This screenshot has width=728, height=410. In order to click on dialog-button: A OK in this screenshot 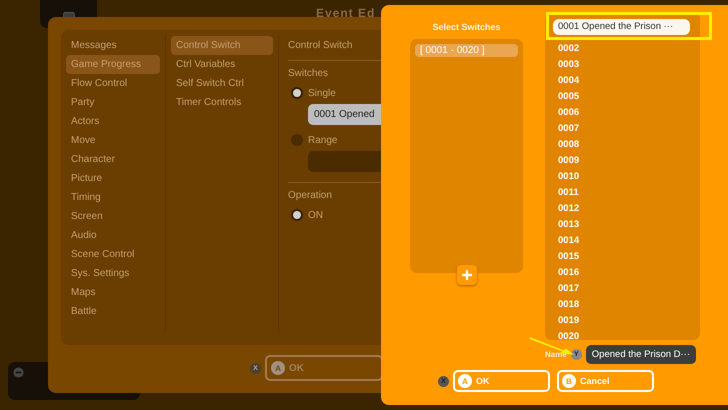, I will do `click(501, 381)`.